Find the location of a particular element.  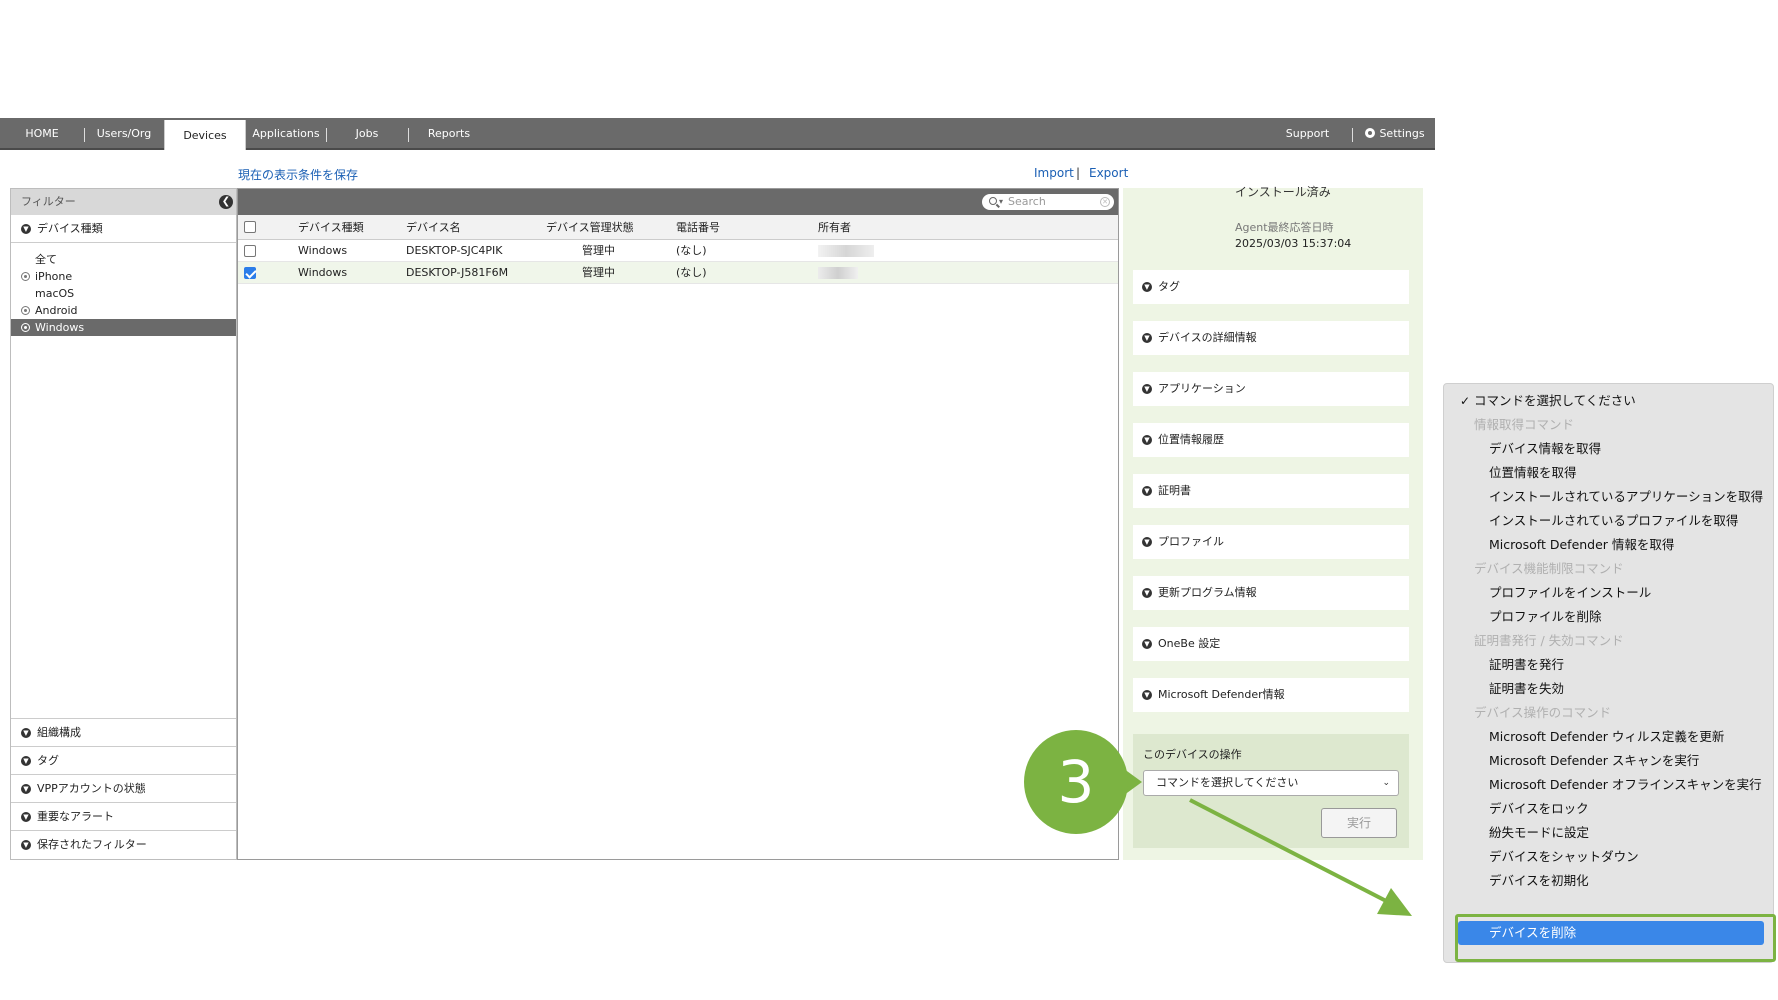

table-row: Windows DESKTOP-SJC4PIK 管理中 (なし) is located at coordinates (678, 250).